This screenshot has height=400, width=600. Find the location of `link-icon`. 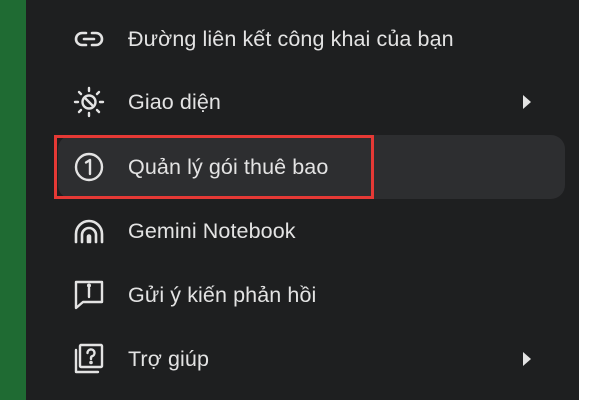

link-icon is located at coordinates (89, 39).